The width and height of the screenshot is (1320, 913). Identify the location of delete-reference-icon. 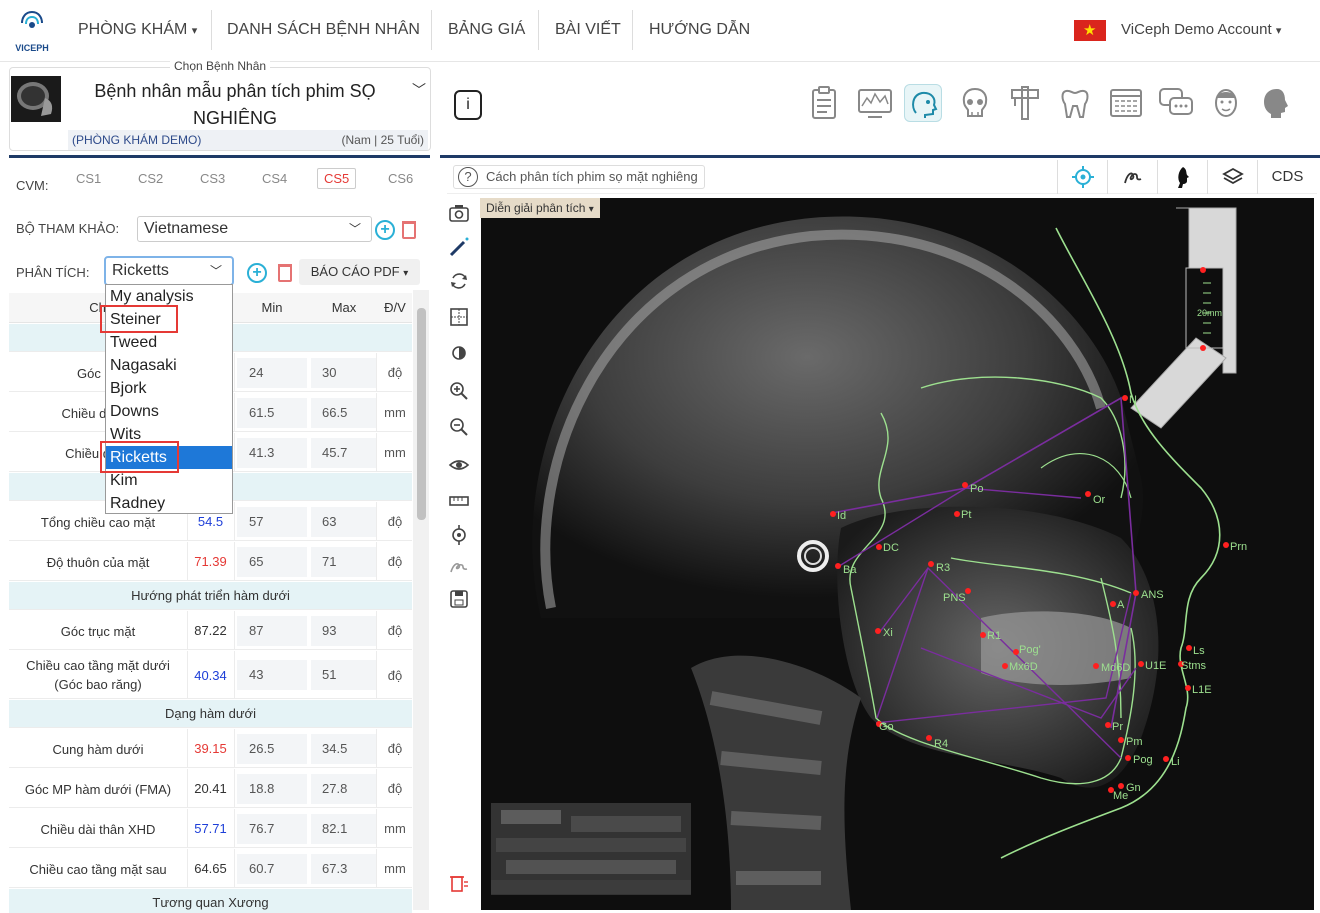
(409, 230).